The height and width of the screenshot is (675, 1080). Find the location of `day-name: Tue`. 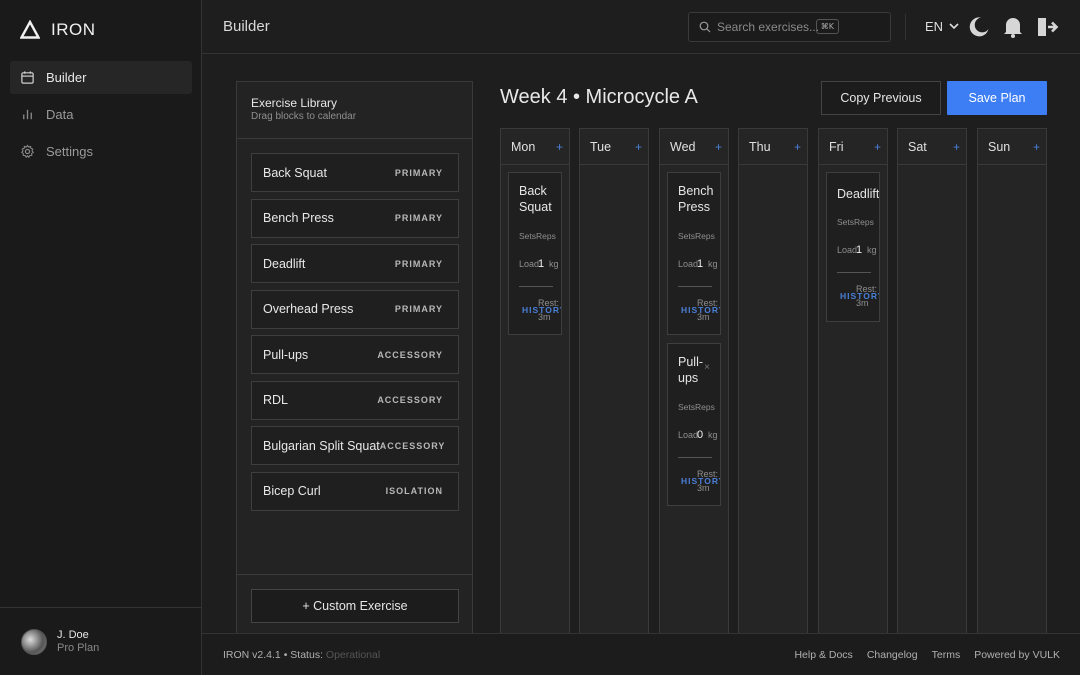

day-name: Tue is located at coordinates (601, 146).